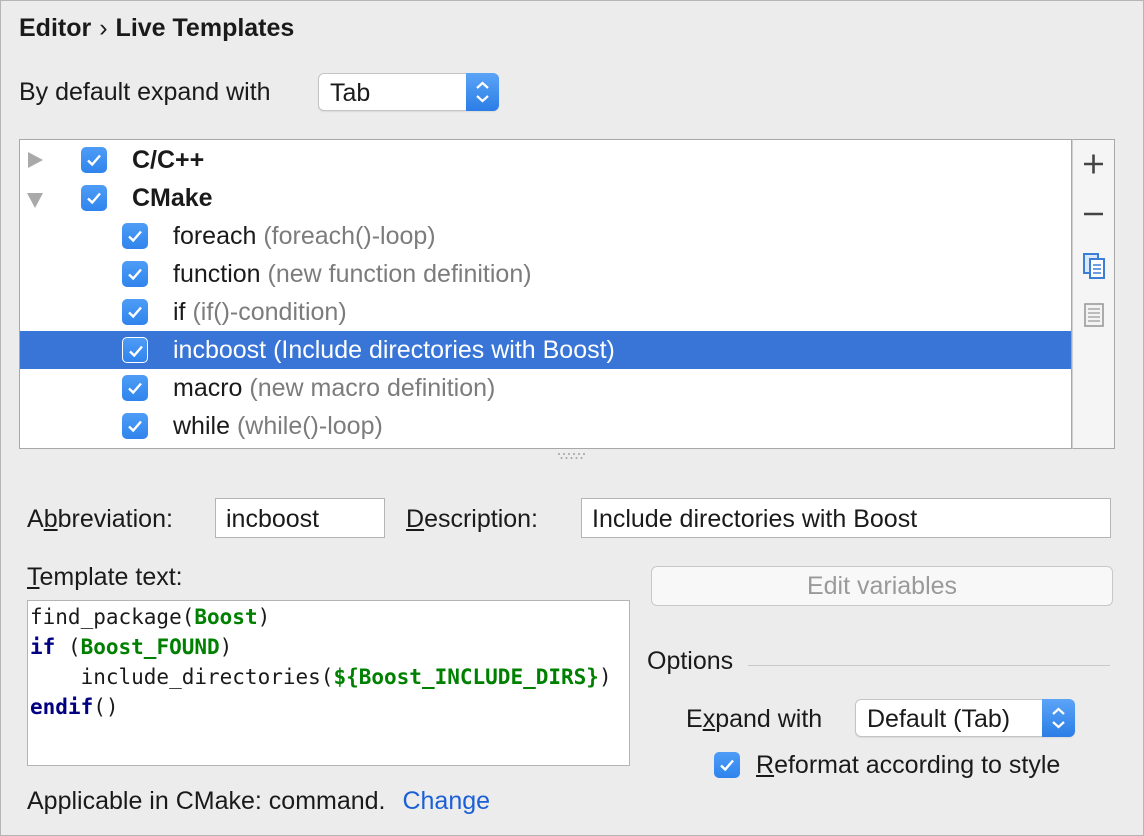  I want to click on restore-defaults-button, so click(1093, 314).